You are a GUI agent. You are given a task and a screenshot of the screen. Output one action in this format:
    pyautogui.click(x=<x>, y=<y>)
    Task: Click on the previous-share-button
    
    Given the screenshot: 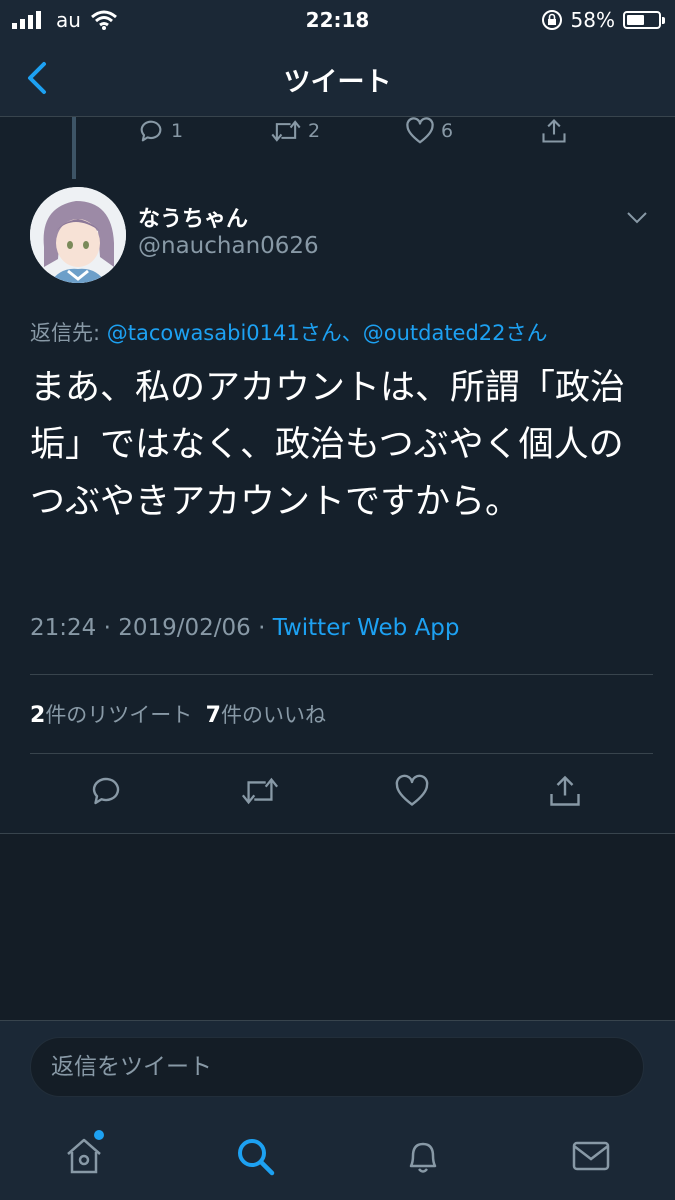 What is the action you would take?
    pyautogui.click(x=554, y=131)
    